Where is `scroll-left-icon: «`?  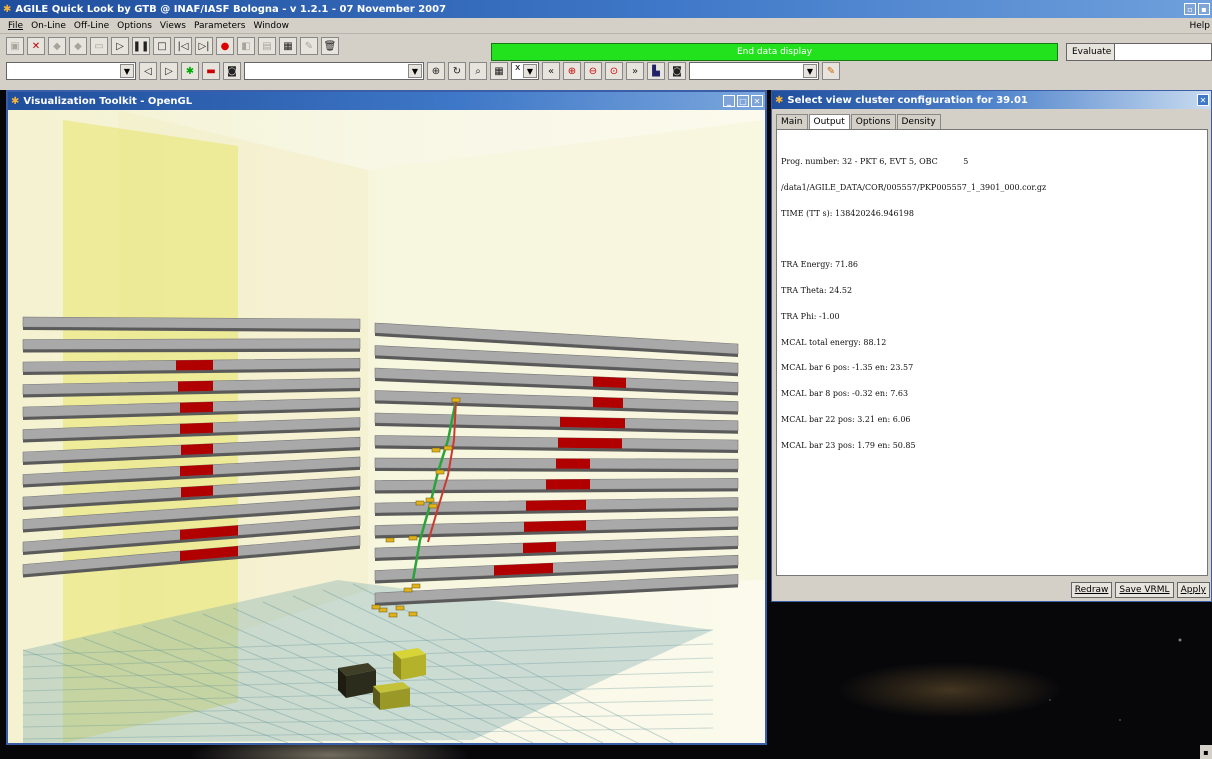 scroll-left-icon: « is located at coordinates (551, 71).